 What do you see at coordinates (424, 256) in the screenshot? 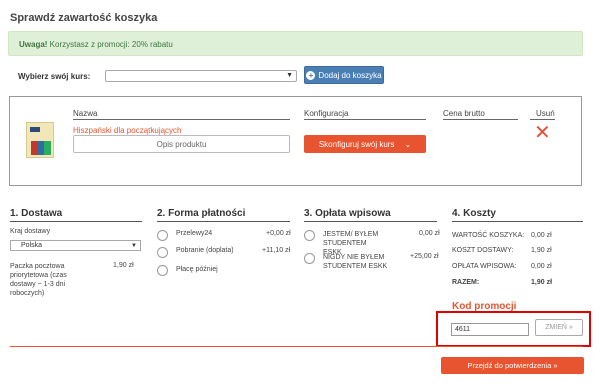
I see `fee-price: +25,00 zł` at bounding box center [424, 256].